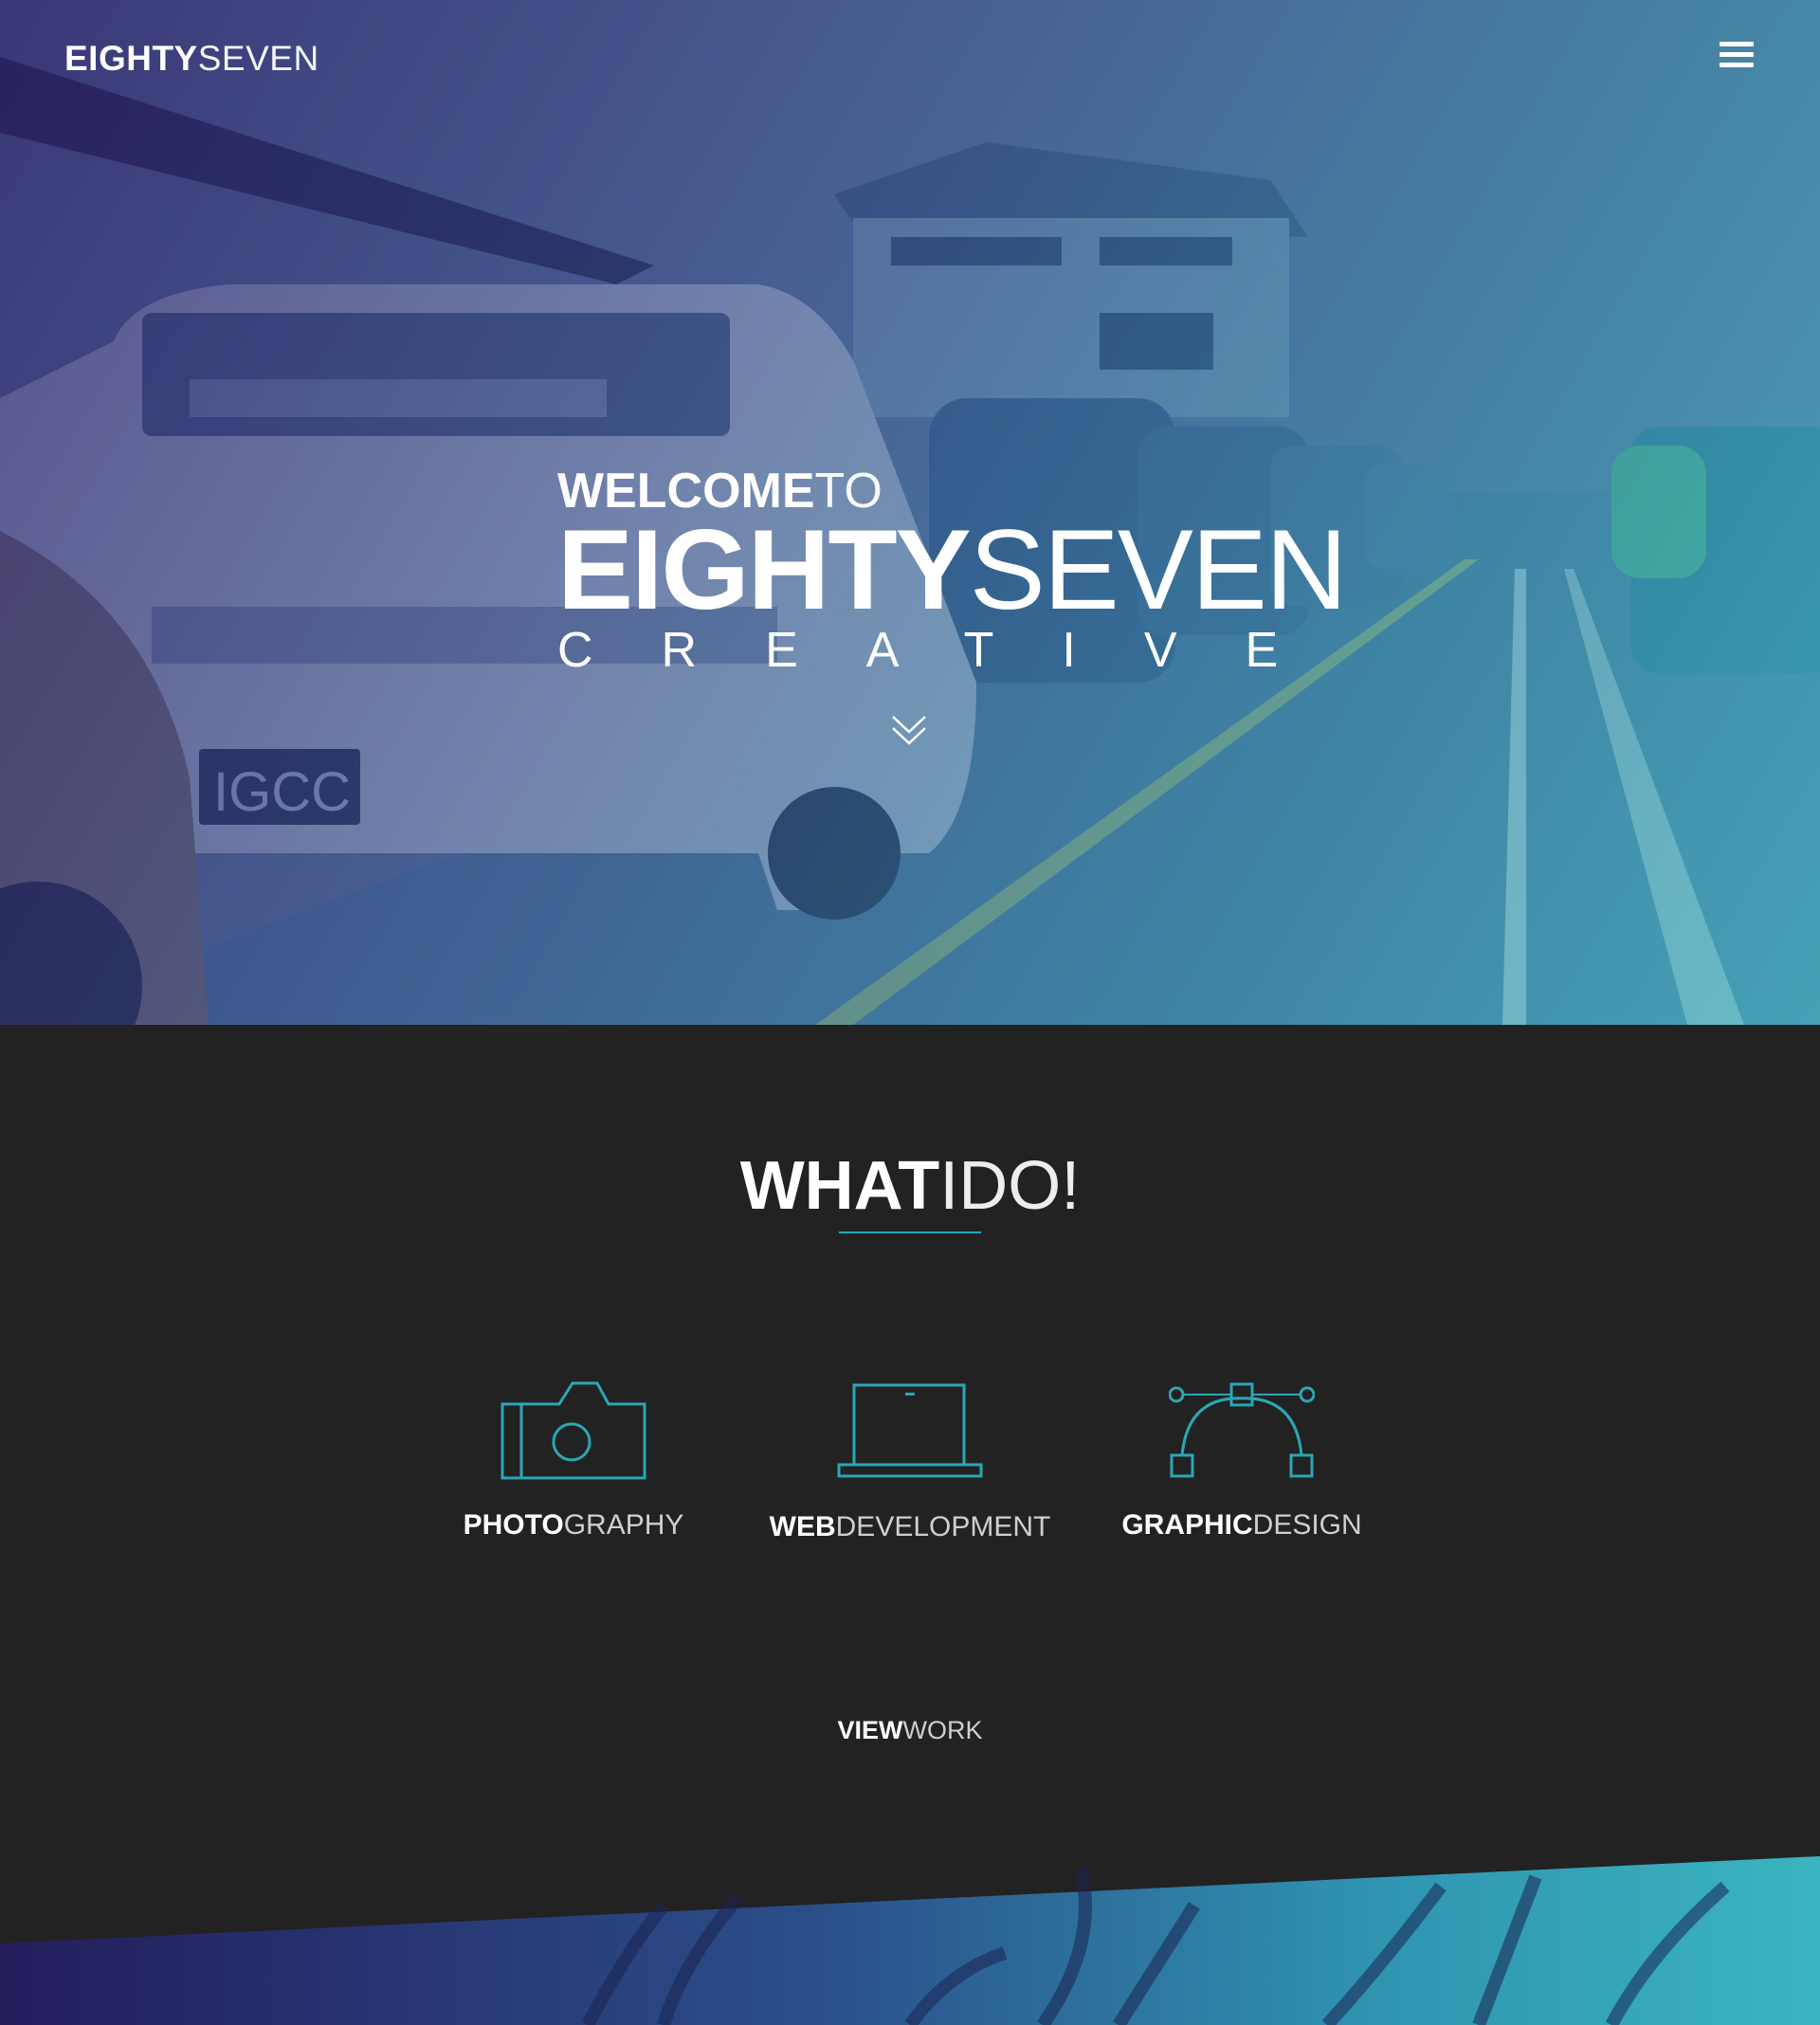 The image size is (1820, 2025). I want to click on service-graphic-design: GRAPHICDESIGN, so click(1242, 1459).